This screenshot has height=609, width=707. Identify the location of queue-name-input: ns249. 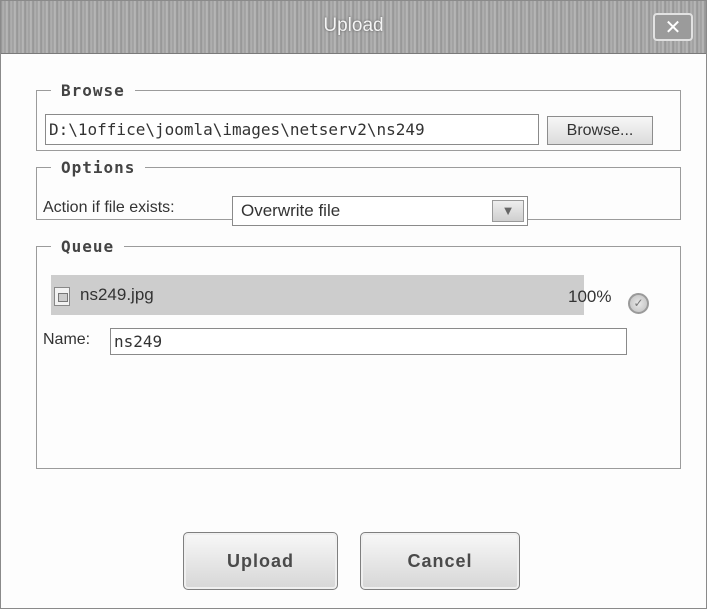
(368, 341).